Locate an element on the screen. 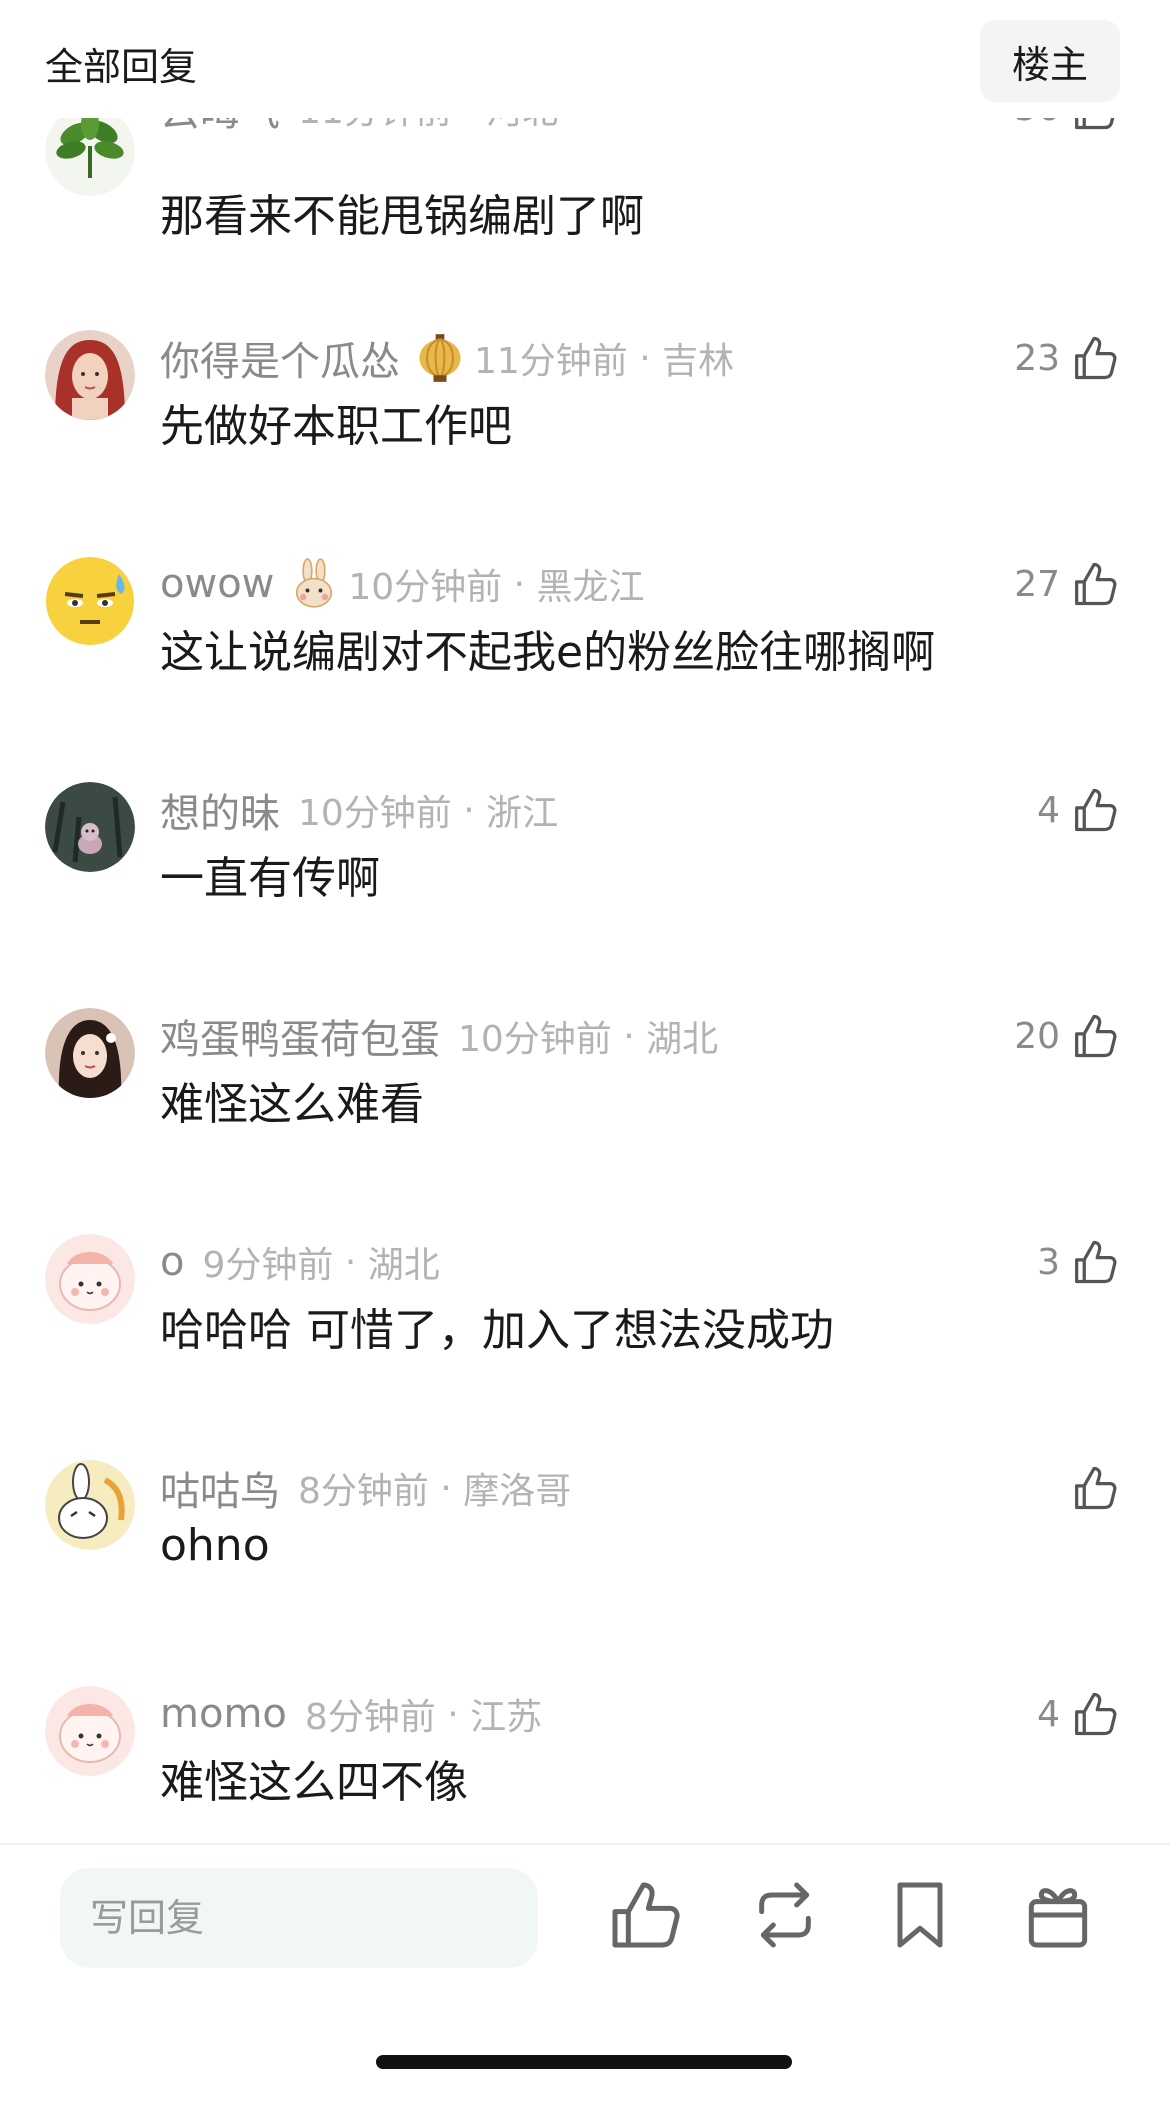 The width and height of the screenshot is (1170, 2101). username: 咕咕鸟 is located at coordinates (220, 1488).